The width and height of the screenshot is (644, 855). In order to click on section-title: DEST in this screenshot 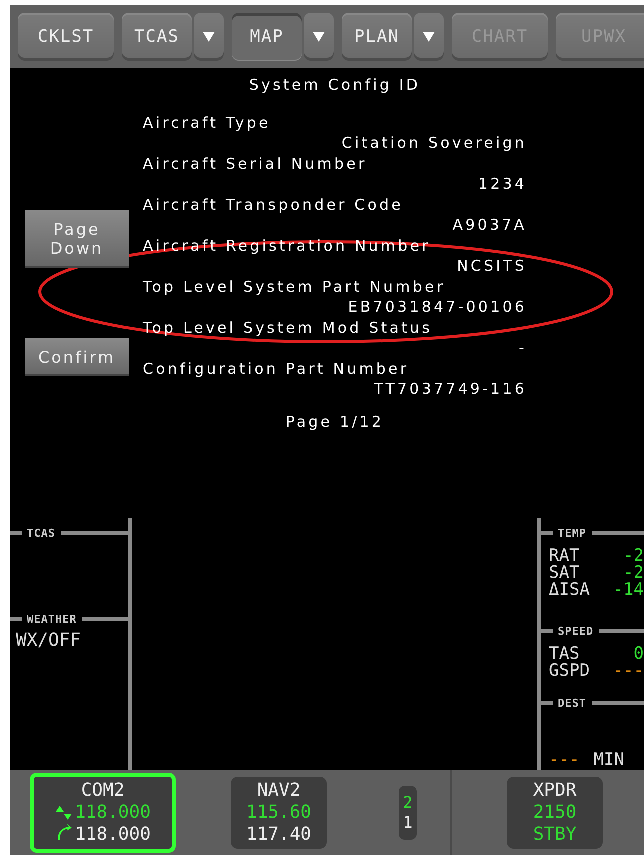, I will do `click(572, 703)`.